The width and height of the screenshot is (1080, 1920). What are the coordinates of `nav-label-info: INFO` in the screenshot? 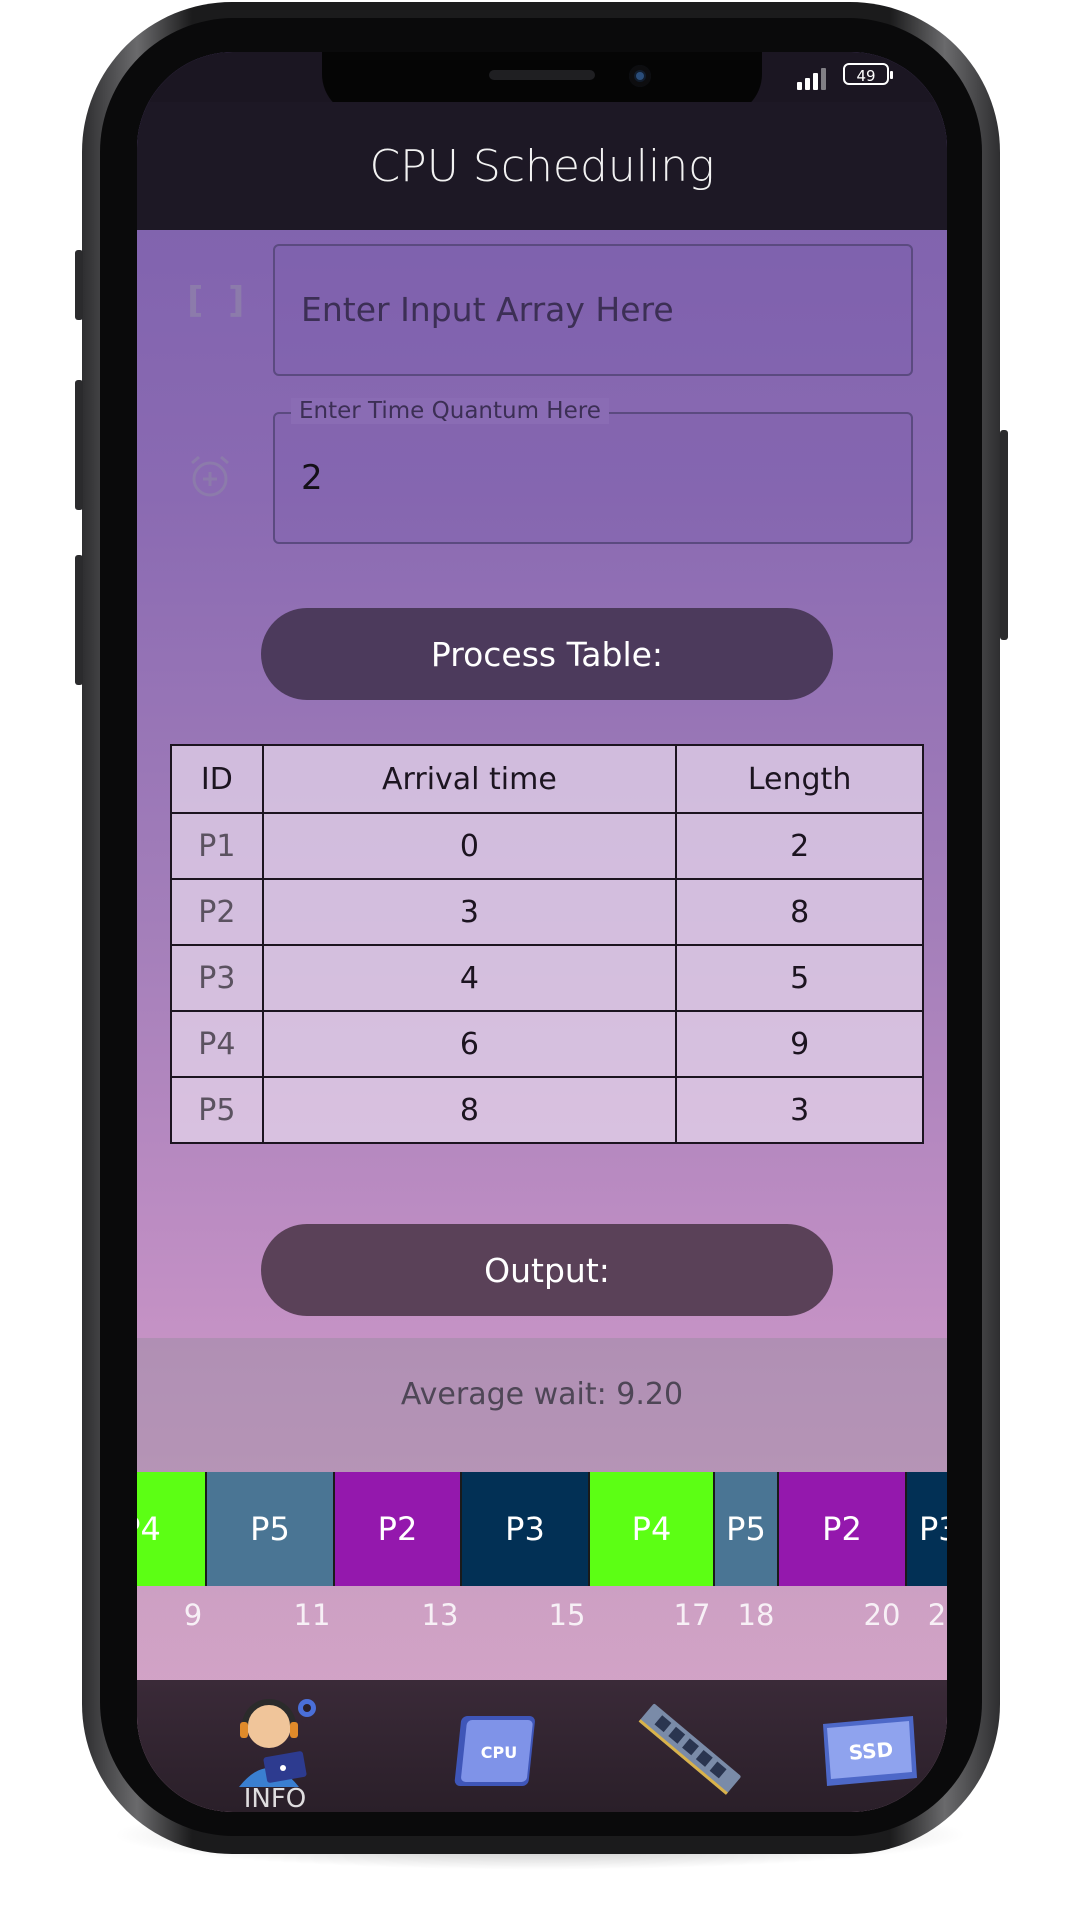 It's located at (275, 1798).